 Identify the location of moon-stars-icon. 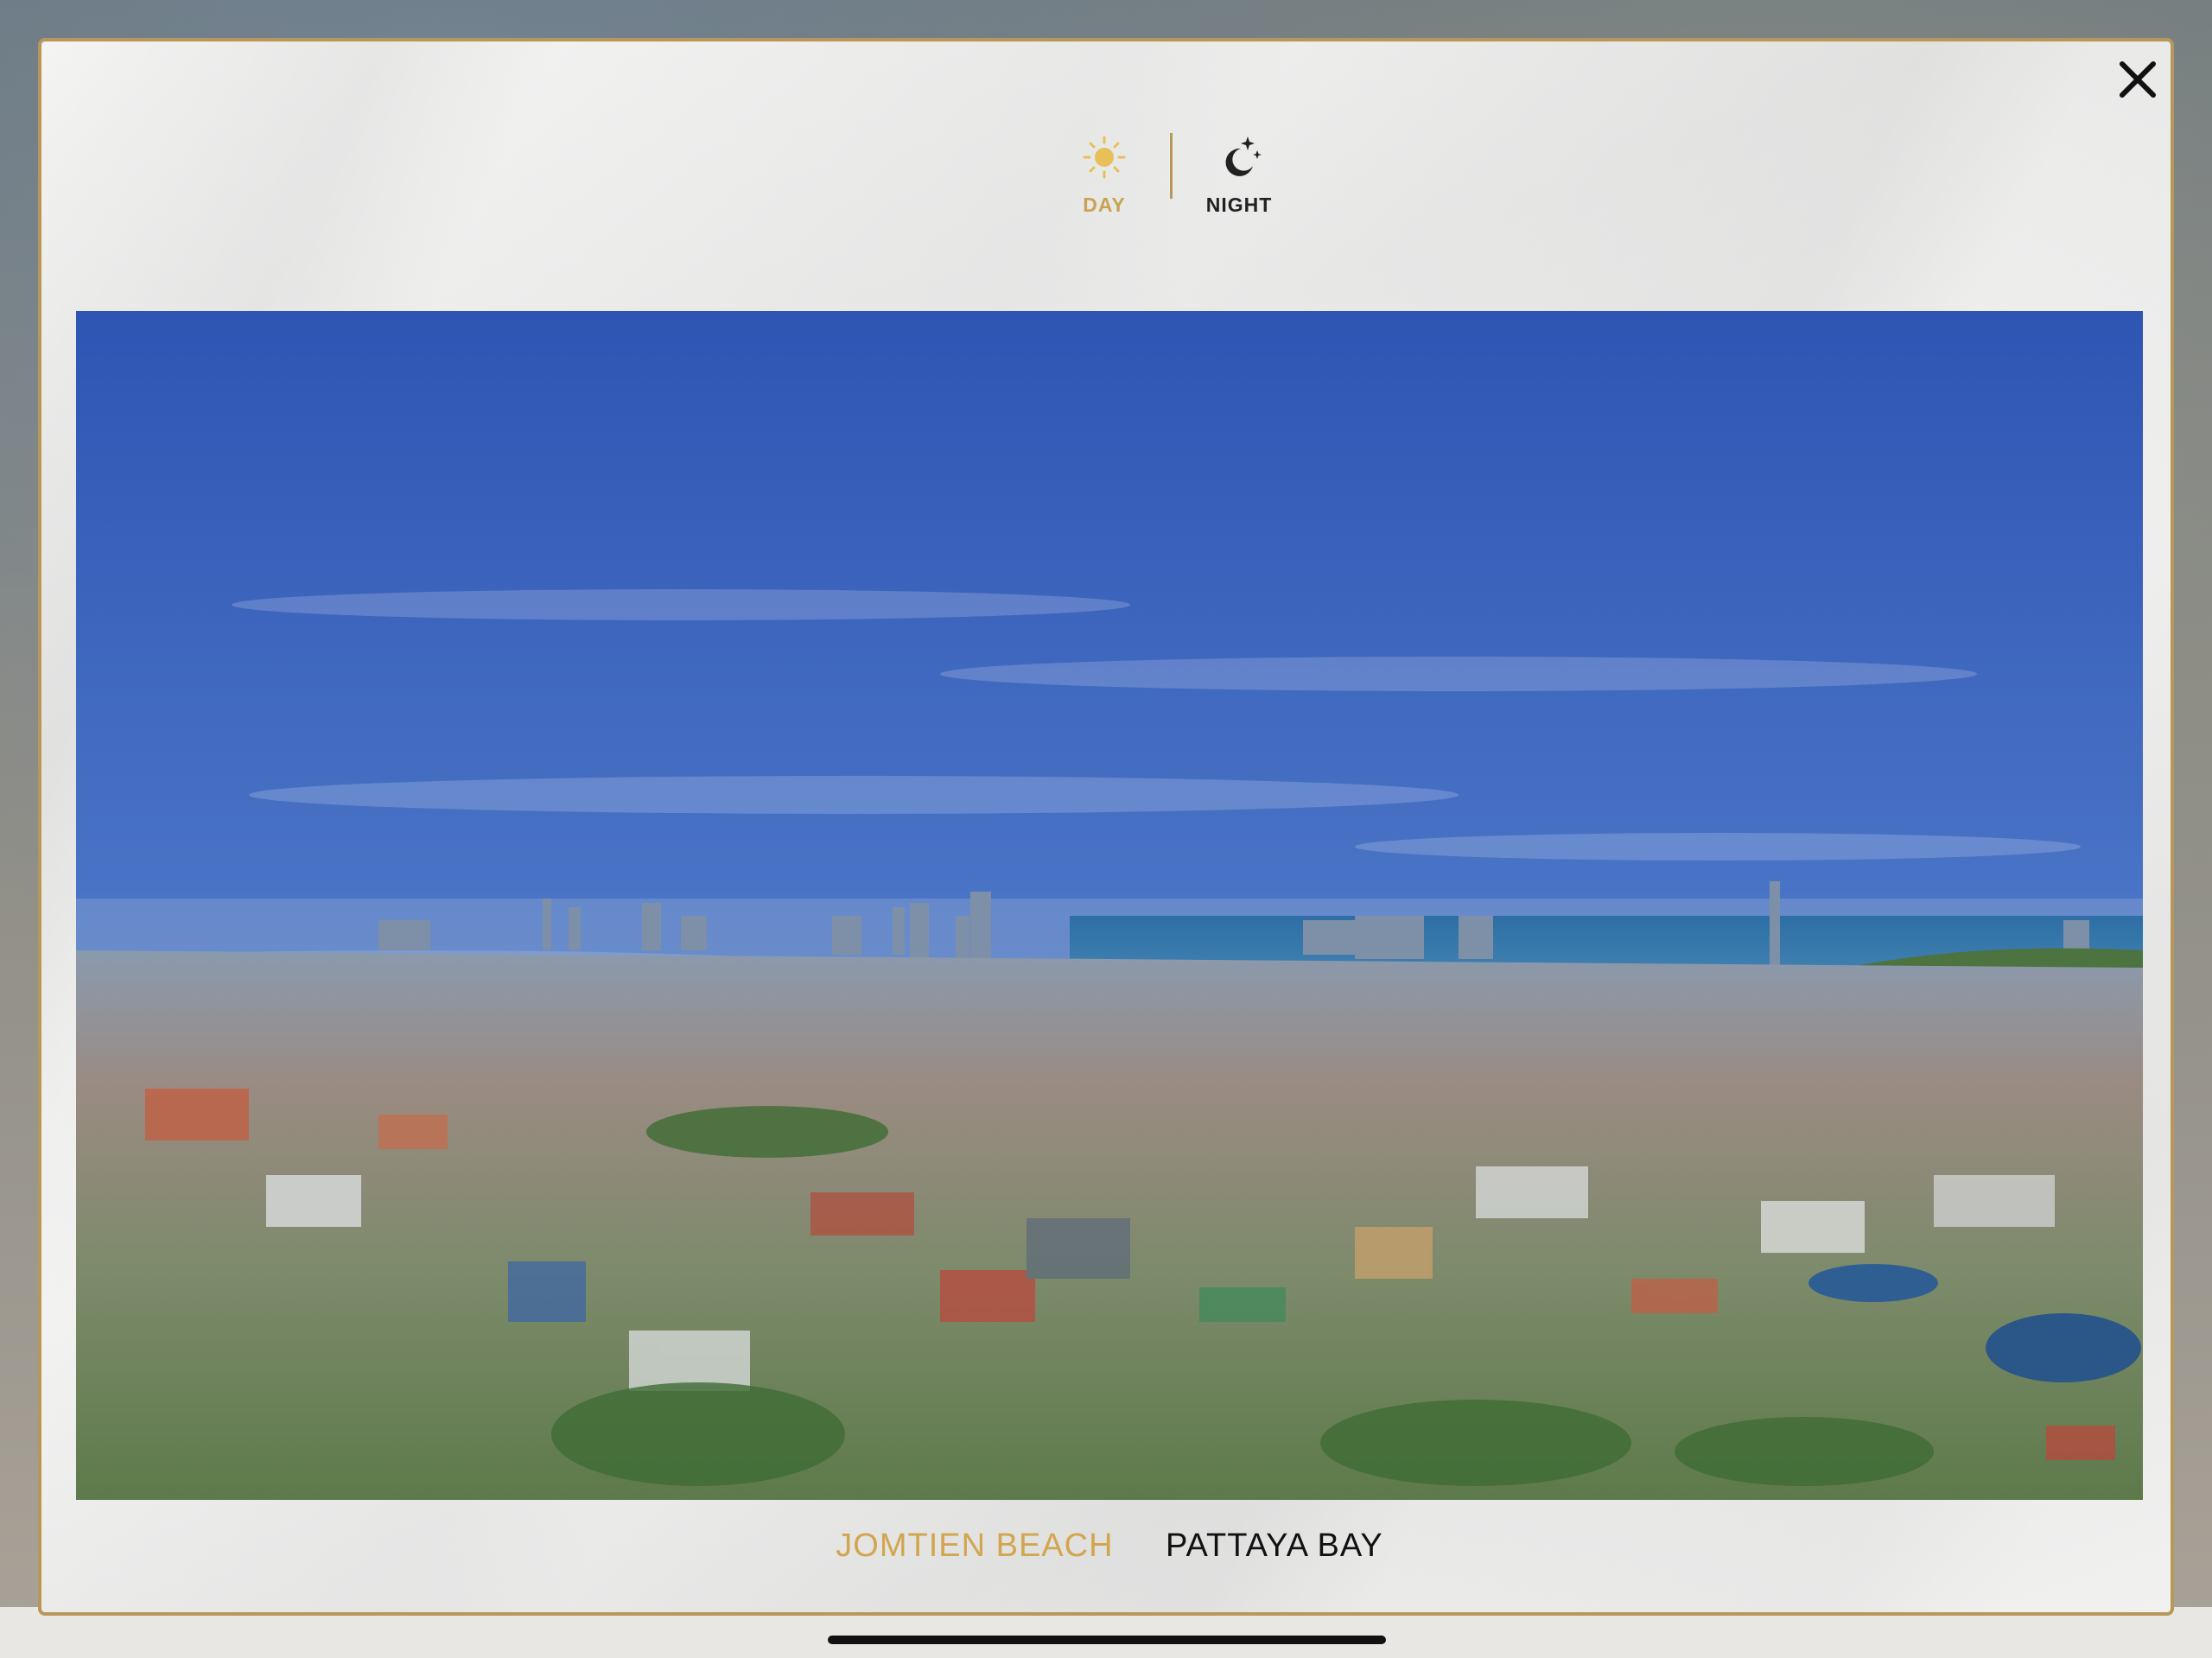
(1243, 156).